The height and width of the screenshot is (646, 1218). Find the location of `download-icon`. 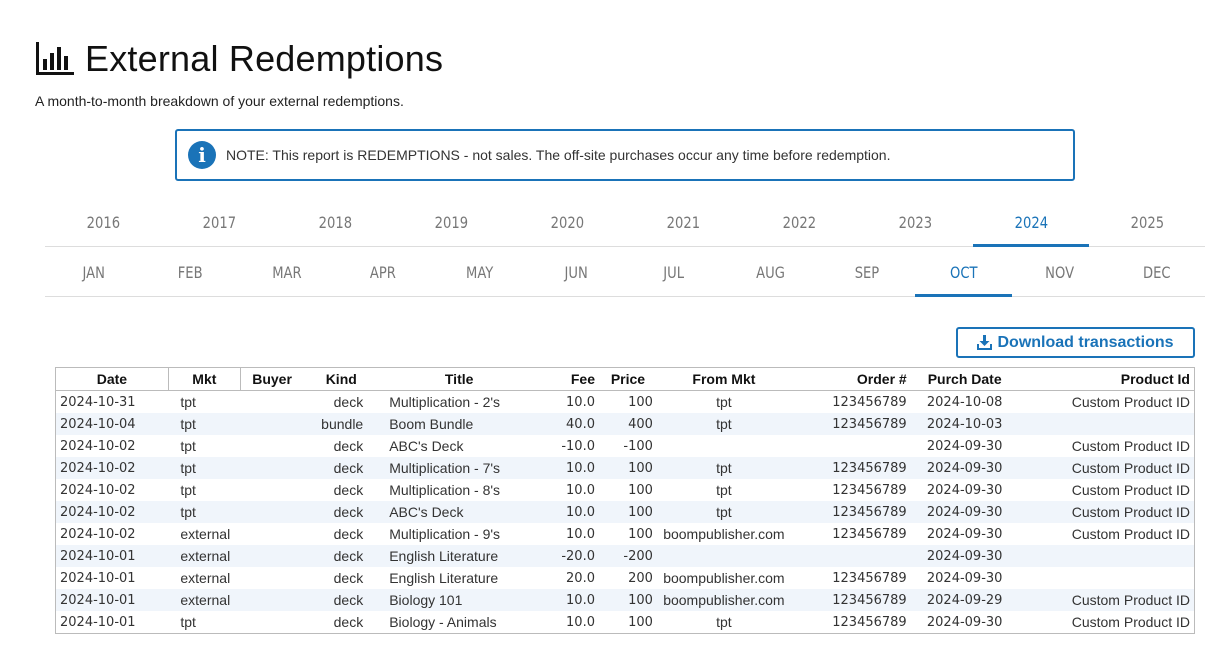

download-icon is located at coordinates (985, 342).